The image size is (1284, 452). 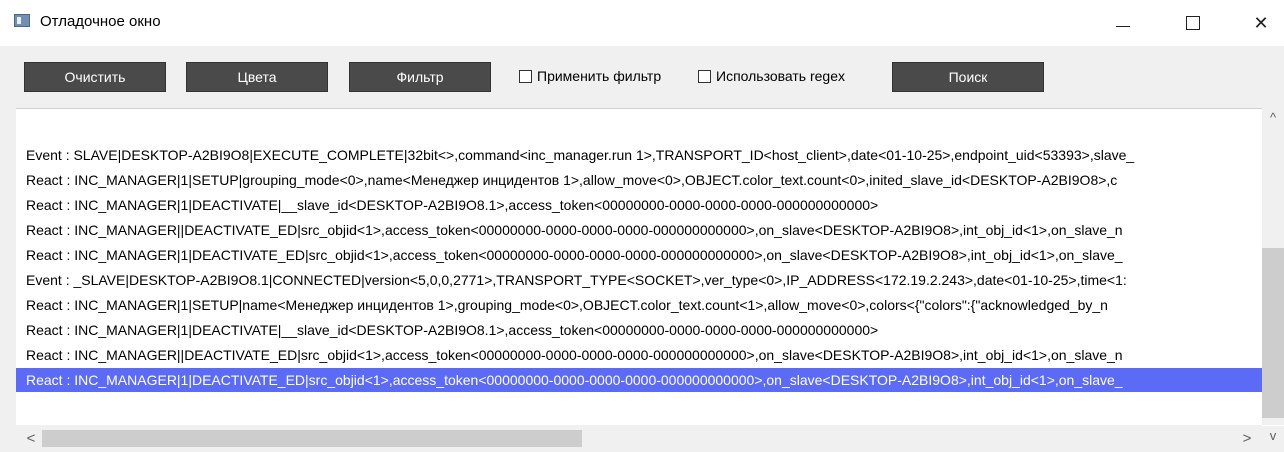 I want to click on scroll-right-icon: >, so click(x=1247, y=438).